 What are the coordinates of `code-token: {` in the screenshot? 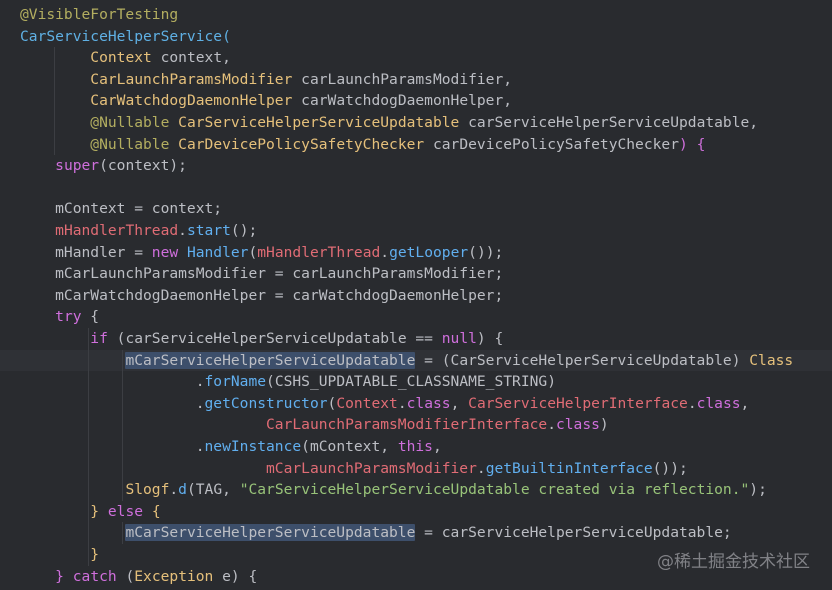 It's located at (90, 317).